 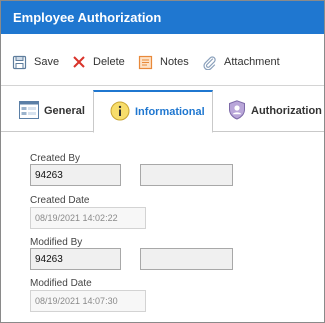 I want to click on modified-by-label: Modified By, so click(x=56, y=242).